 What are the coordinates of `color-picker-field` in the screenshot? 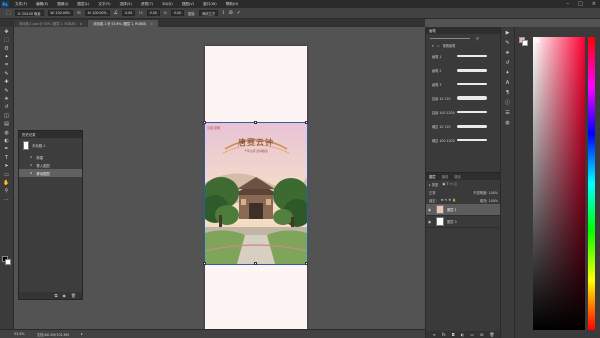 It's located at (559, 183).